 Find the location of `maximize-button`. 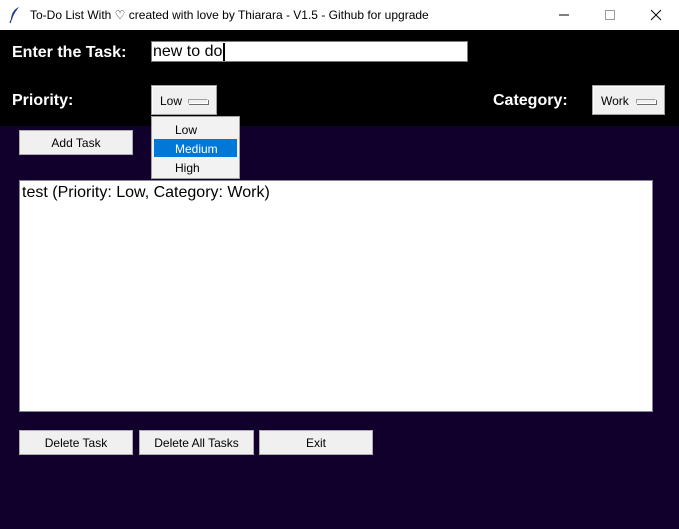

maximize-button is located at coordinates (610, 15).